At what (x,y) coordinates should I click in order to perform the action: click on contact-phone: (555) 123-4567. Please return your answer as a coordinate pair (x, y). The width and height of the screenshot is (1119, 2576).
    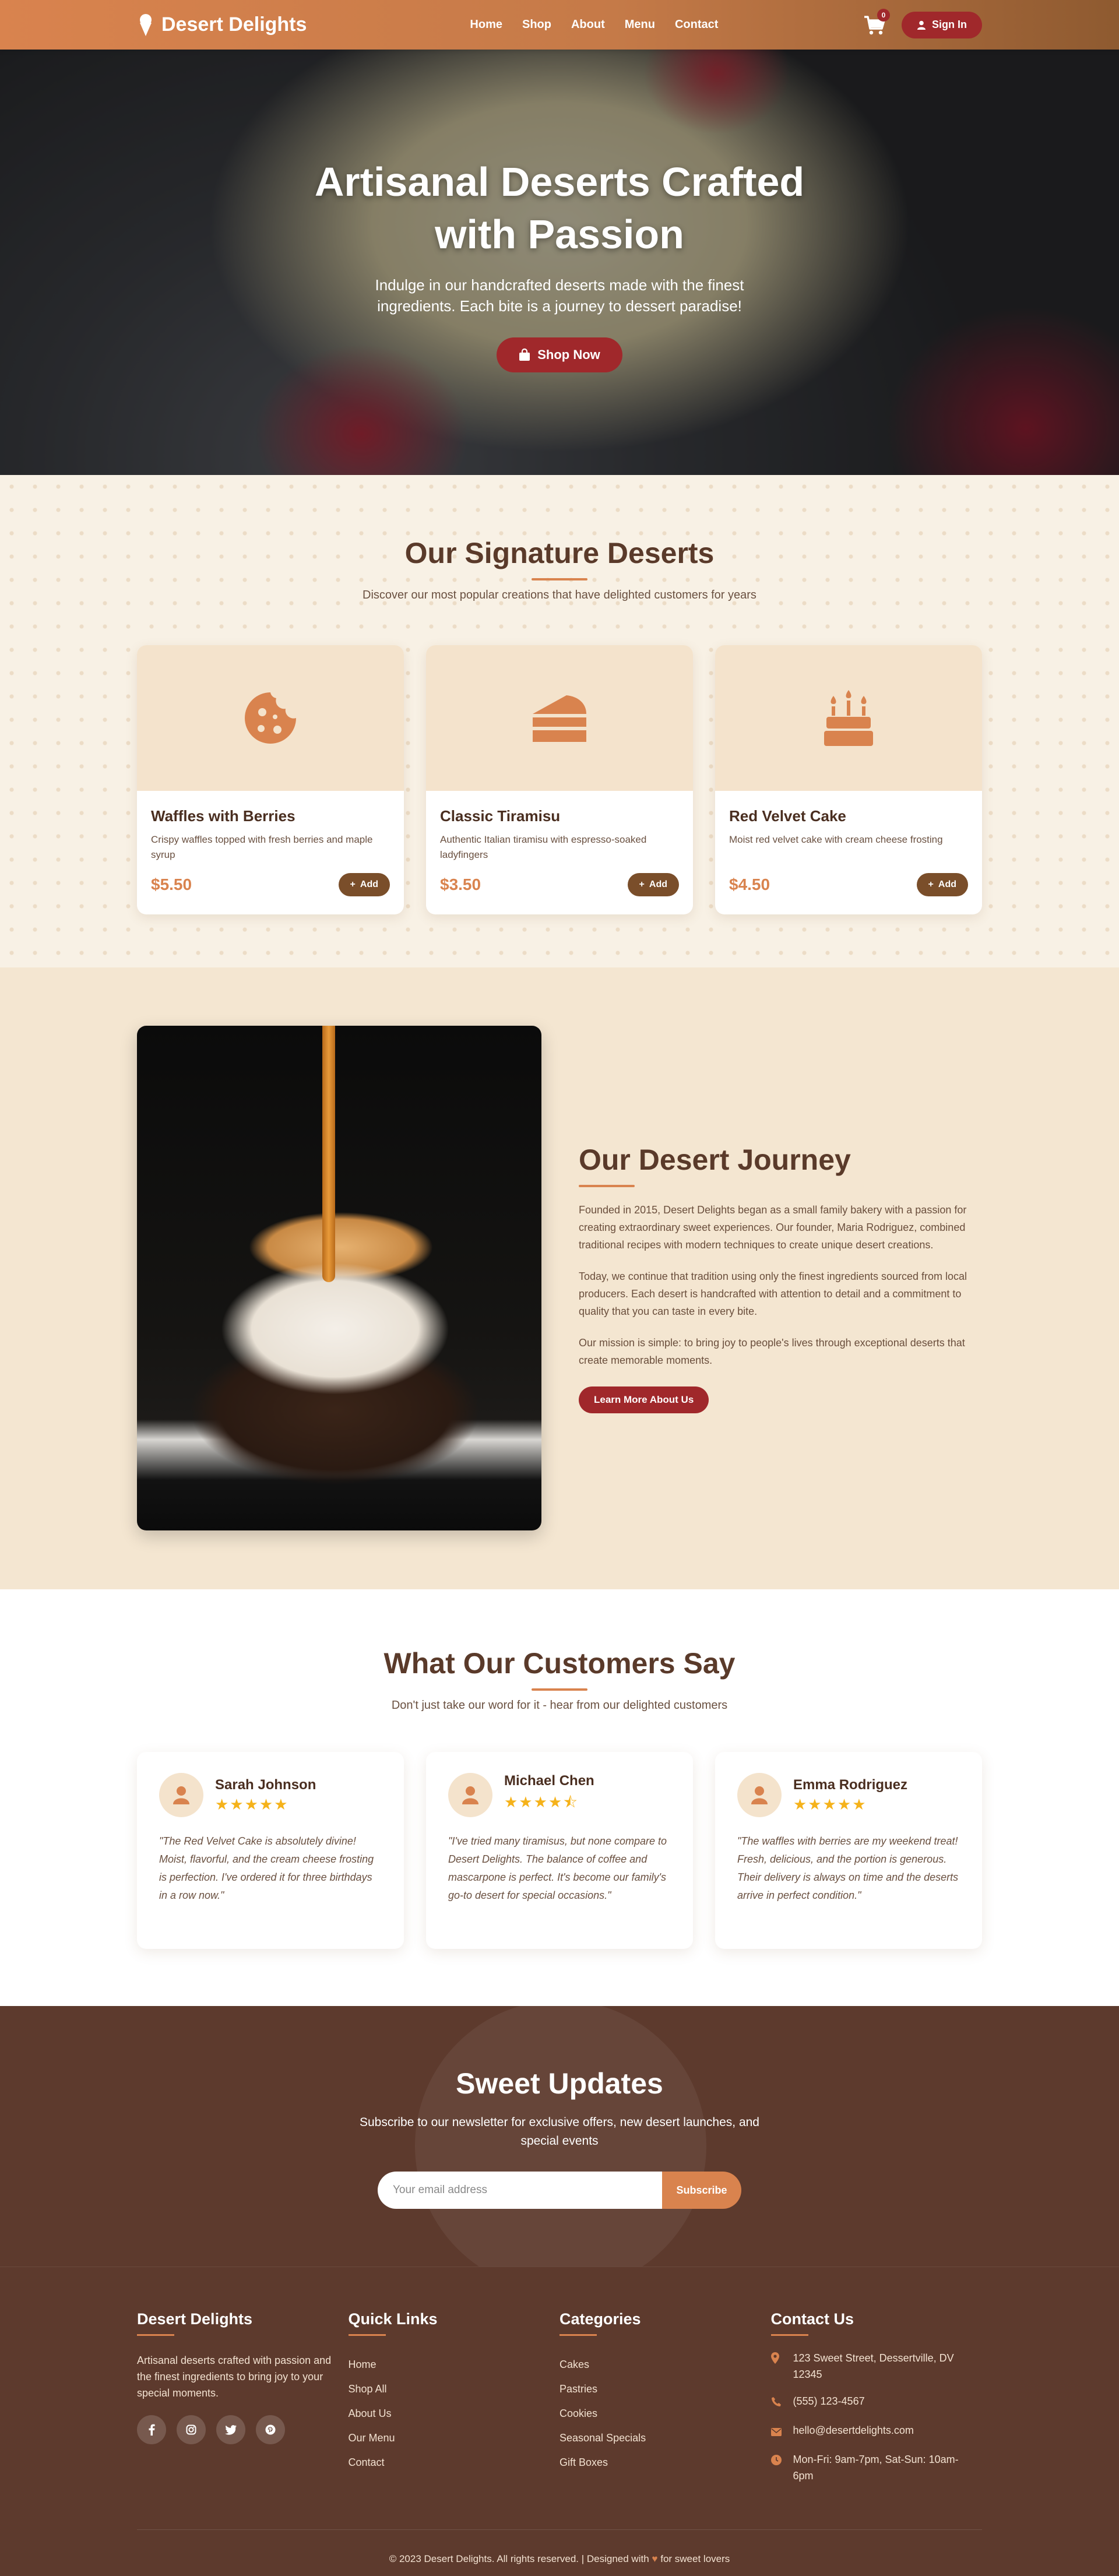
    Looking at the image, I should click on (867, 2403).